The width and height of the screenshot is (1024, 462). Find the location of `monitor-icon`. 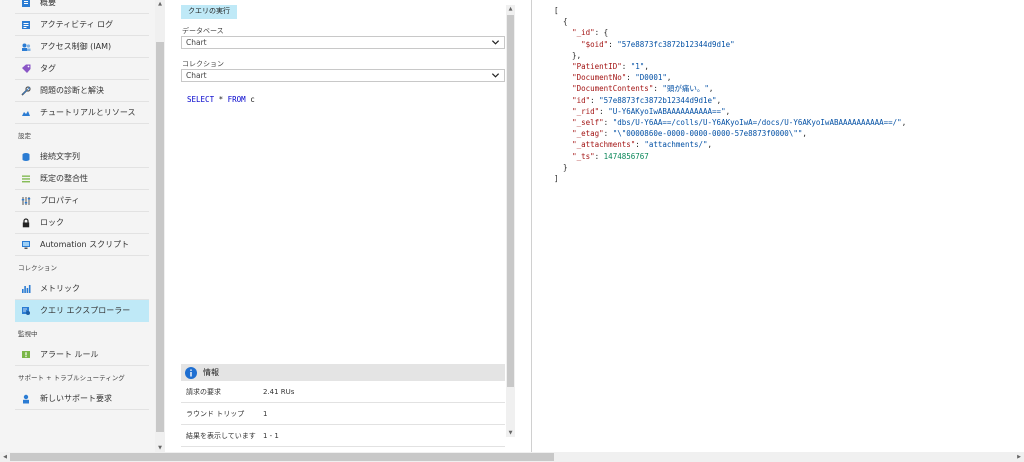

monitor-icon is located at coordinates (26, 245).